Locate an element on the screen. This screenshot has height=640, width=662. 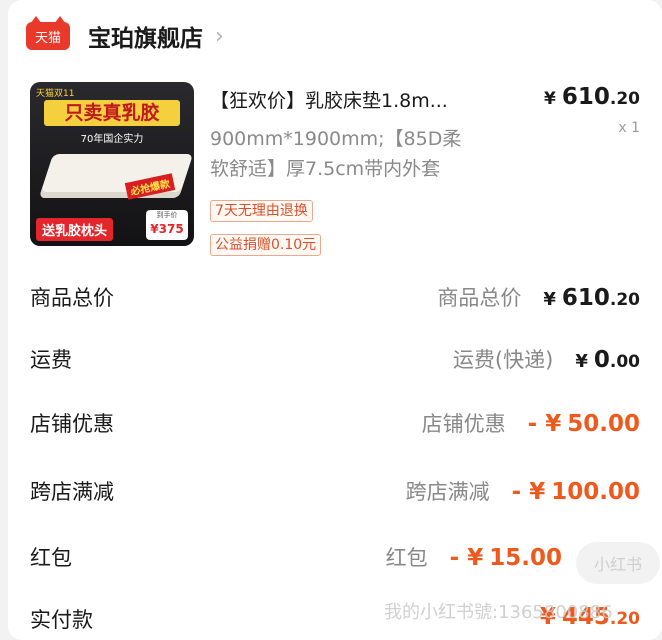
summary-label: 商品总价 is located at coordinates (72, 298).